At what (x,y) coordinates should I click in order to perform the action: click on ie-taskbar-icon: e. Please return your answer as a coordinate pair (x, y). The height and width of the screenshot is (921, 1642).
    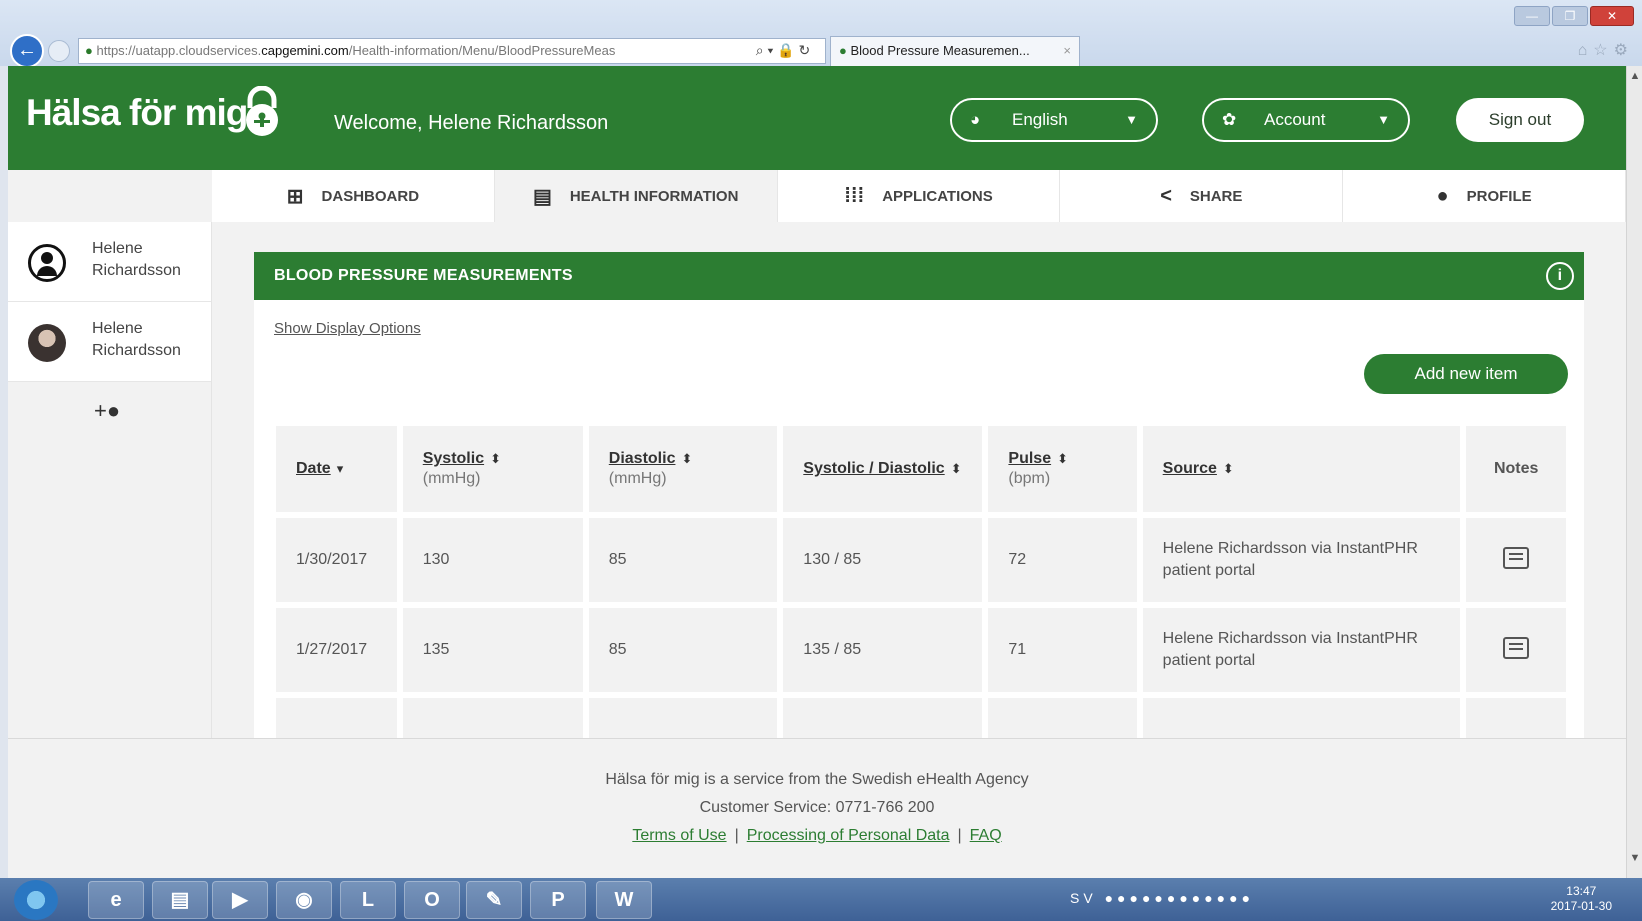
    Looking at the image, I should click on (116, 900).